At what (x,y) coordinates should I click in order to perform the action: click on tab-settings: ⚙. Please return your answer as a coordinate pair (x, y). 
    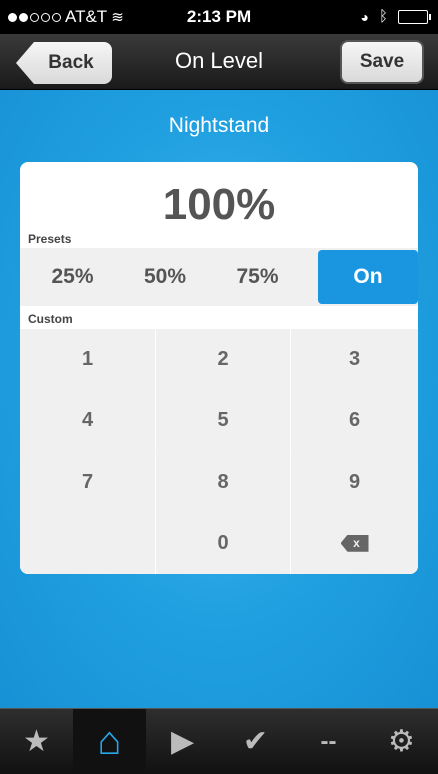
    Looking at the image, I should click on (401, 741).